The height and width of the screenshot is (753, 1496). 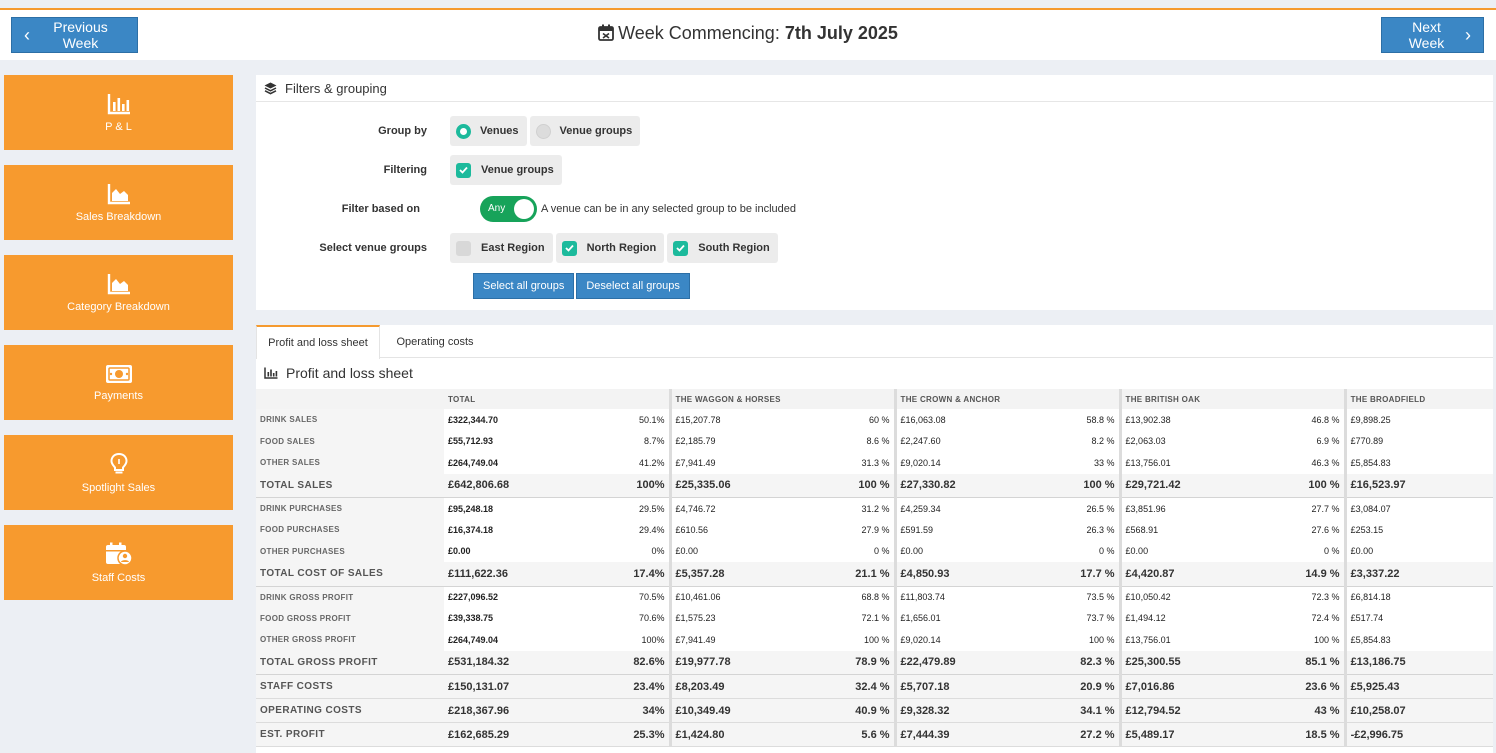 I want to click on cell-percent: 8.7%, so click(x=654, y=441).